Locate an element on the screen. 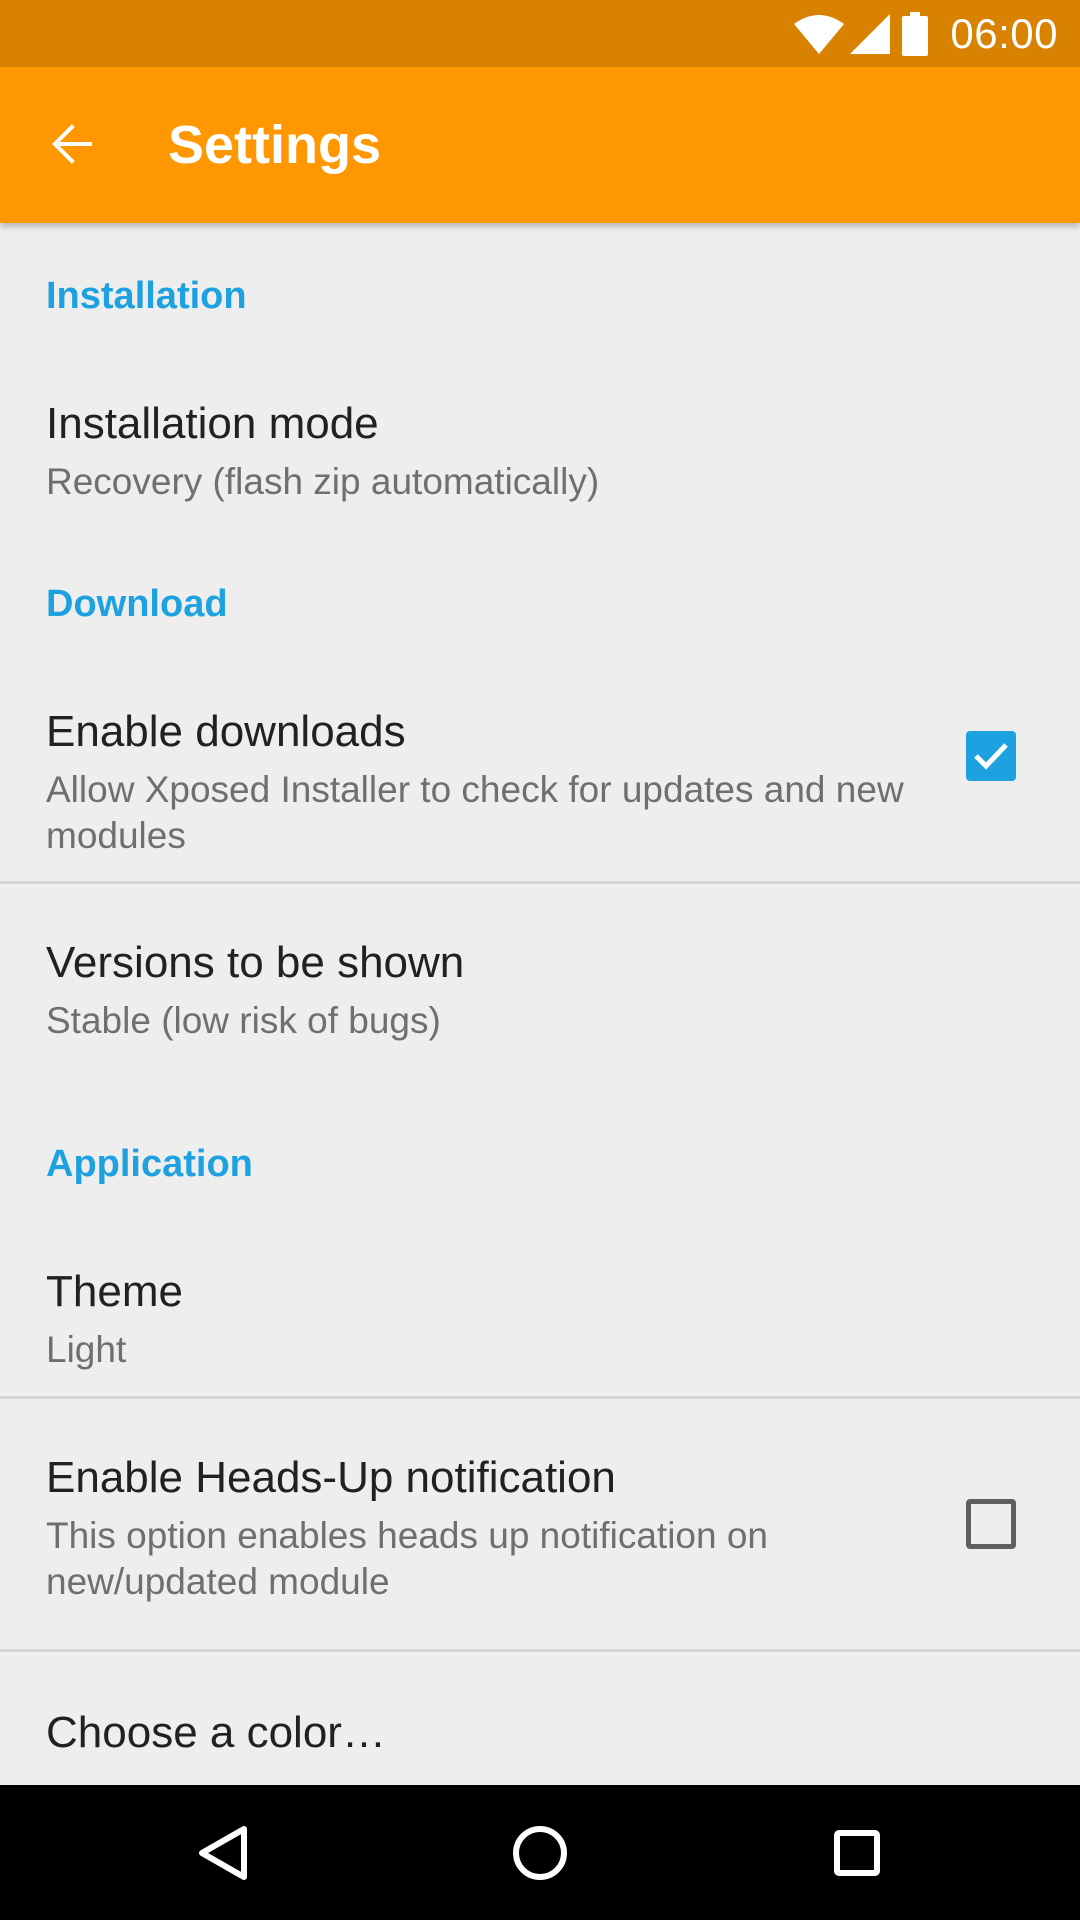 This screenshot has width=1080, height=1920. category-application: Application is located at coordinates (149, 1164).